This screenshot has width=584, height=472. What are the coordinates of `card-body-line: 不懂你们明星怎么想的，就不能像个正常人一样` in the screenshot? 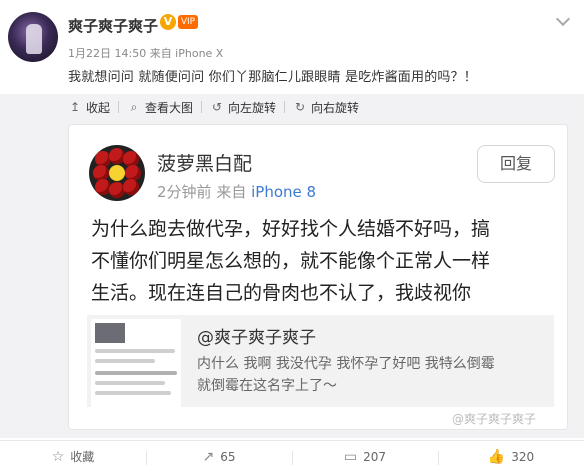 It's located at (291, 261).